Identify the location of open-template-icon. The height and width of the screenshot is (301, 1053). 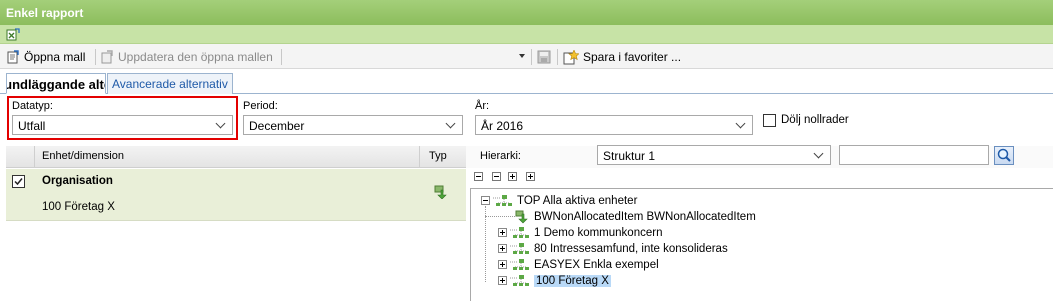
(13, 57).